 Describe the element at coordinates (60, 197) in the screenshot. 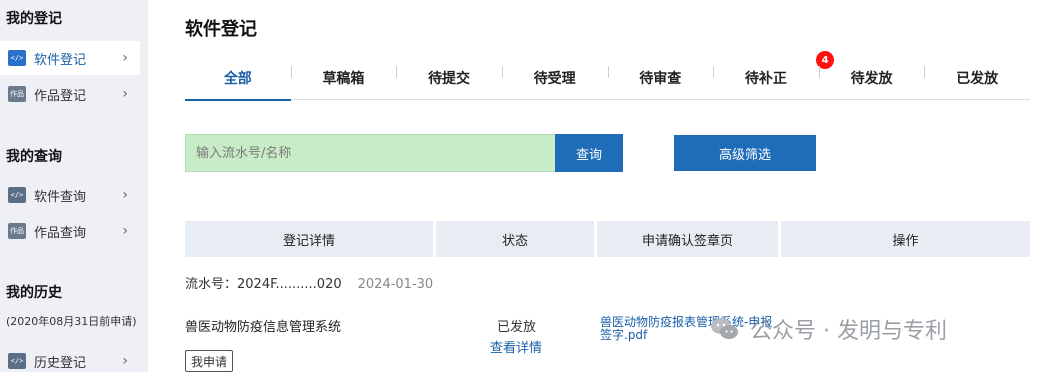

I see `sidebar-item-label: 软件查询` at that location.